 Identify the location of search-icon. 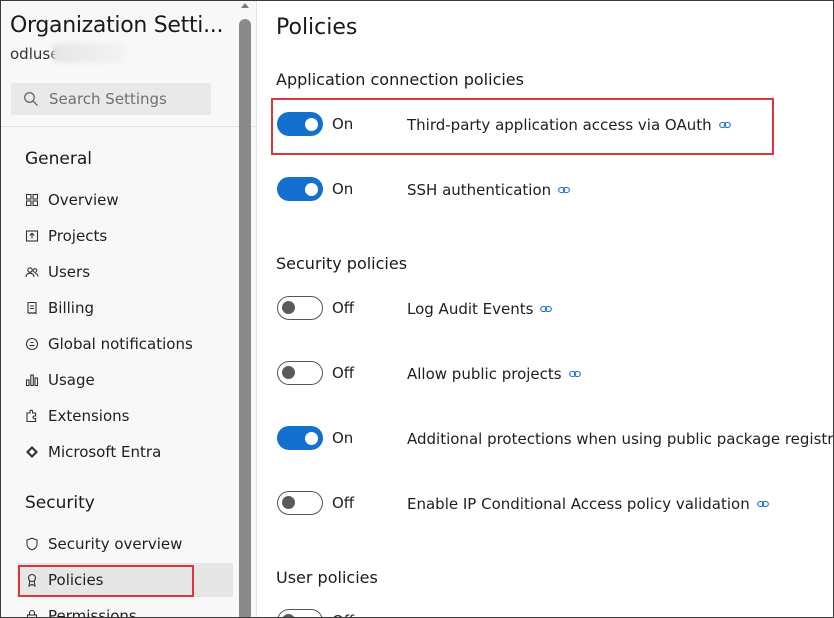
(31, 99).